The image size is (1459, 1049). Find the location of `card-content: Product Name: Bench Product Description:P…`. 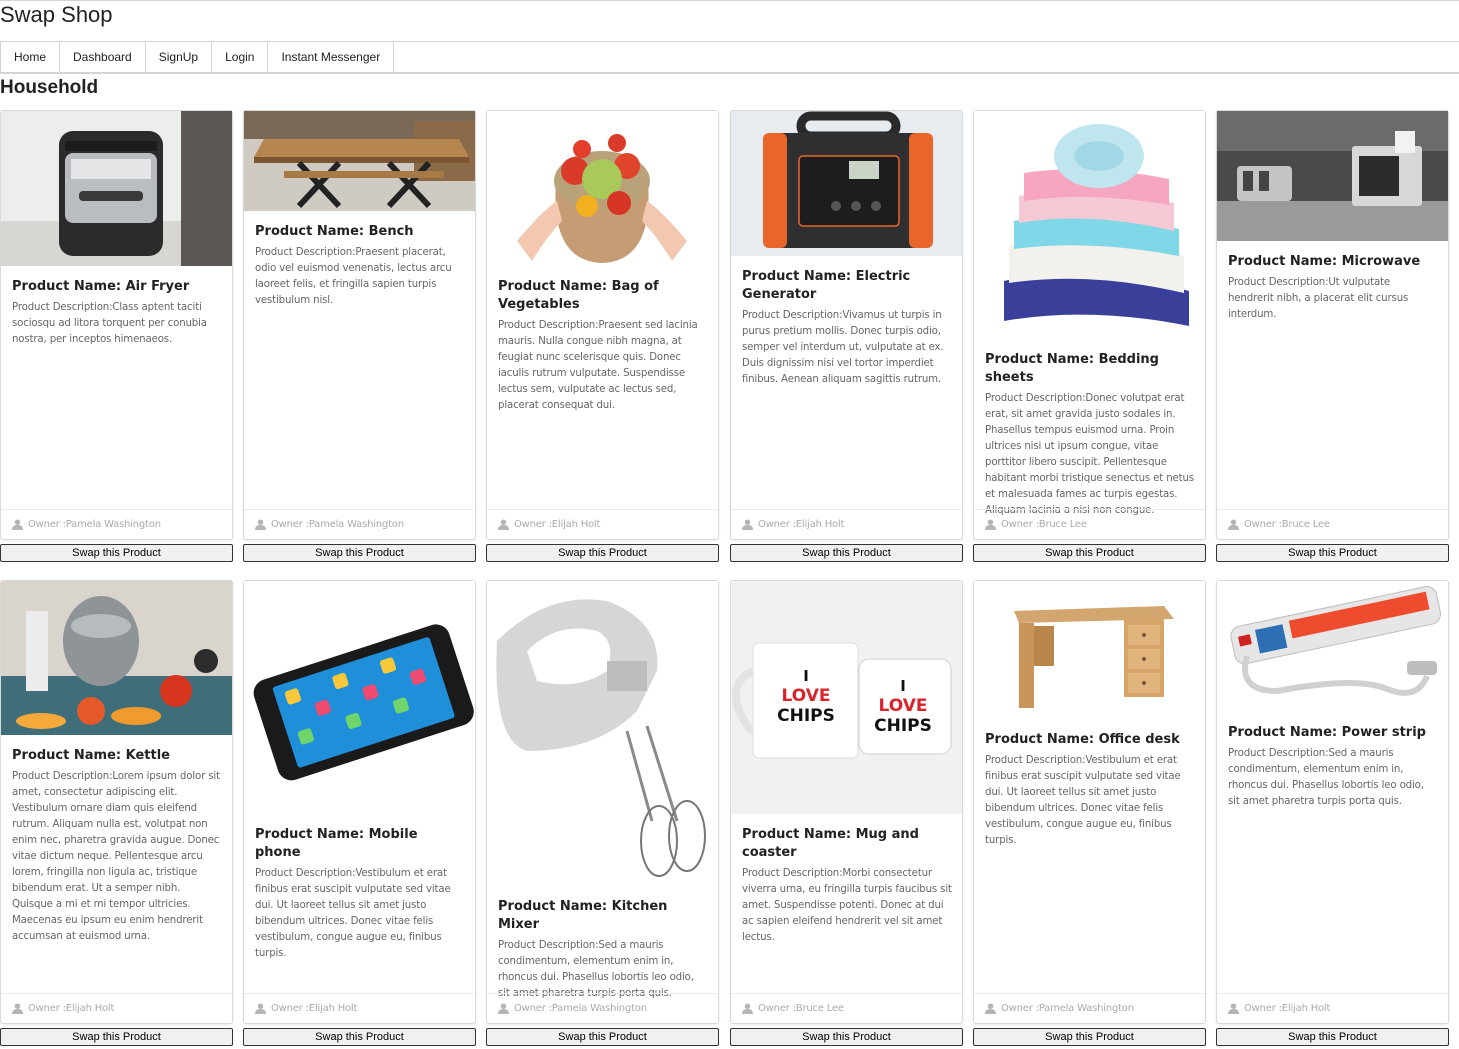

card-content: Product Name: Bench Product Description:P… is located at coordinates (360, 266).